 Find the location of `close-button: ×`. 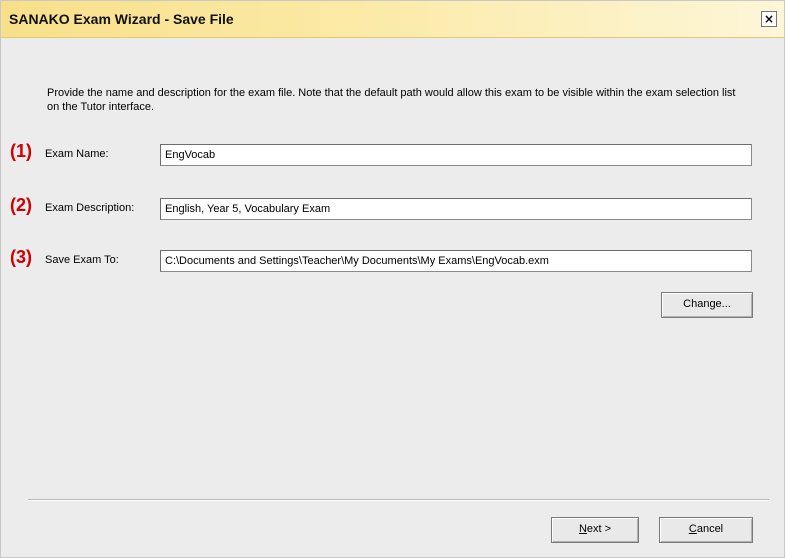

close-button: × is located at coordinates (769, 19).